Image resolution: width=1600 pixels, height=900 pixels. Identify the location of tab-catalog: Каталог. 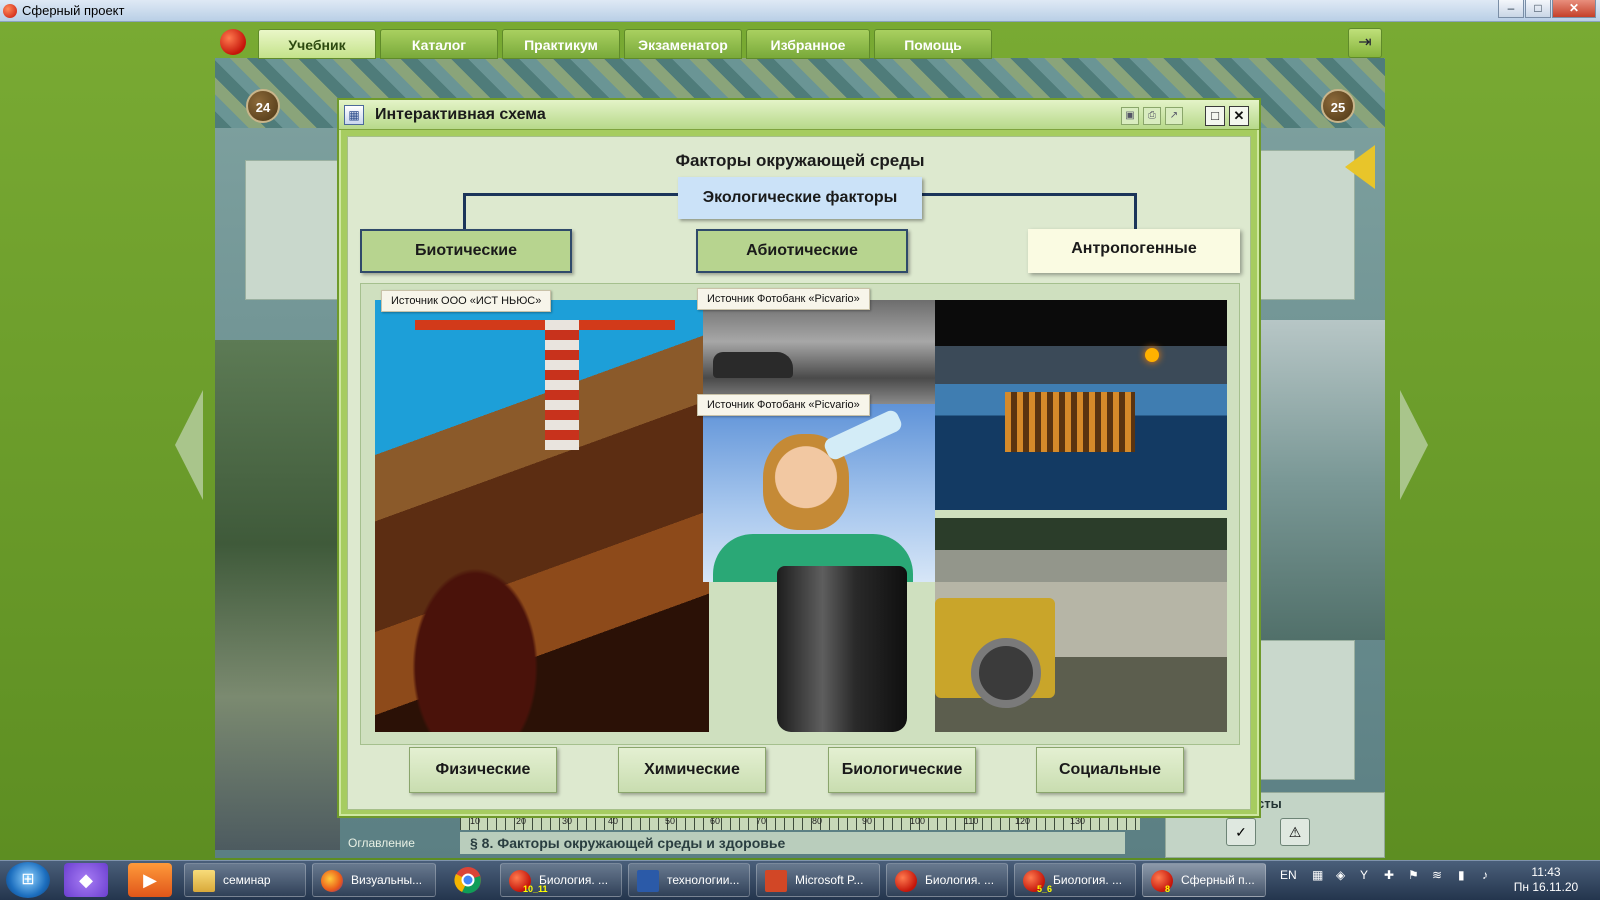
(439, 44).